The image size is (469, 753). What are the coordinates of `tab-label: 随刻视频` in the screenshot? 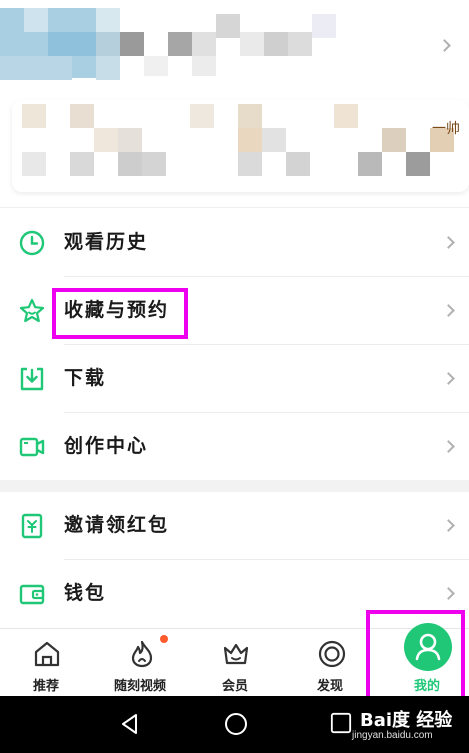 It's located at (140, 686).